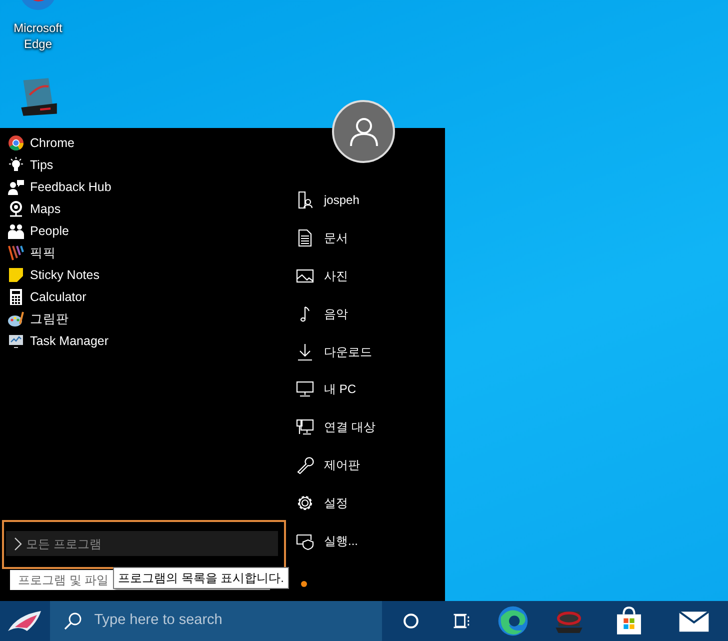  I want to click on tooltip: 프로그램의 목록을 표시합니다., so click(201, 578).